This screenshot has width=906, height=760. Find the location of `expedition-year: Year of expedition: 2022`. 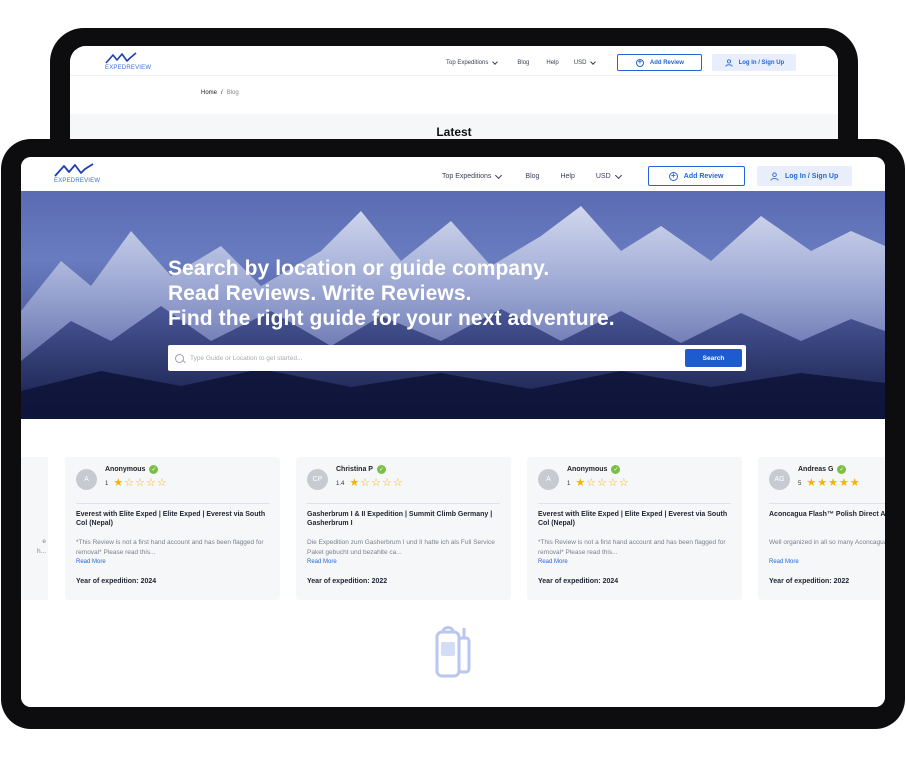

expedition-year: Year of expedition: 2022 is located at coordinates (809, 581).